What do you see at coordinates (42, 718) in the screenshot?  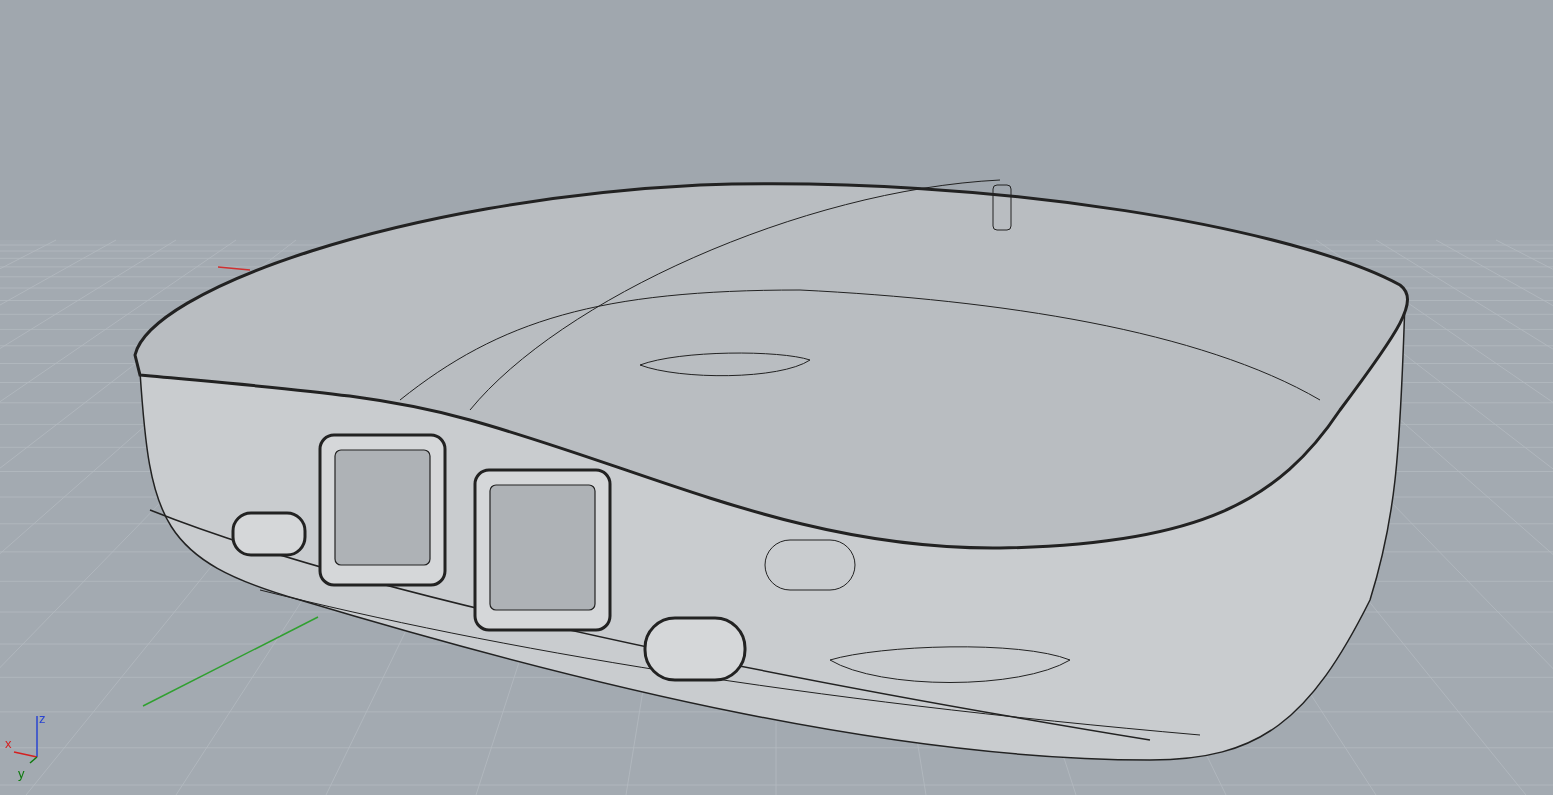 I see `axis-label: z` at bounding box center [42, 718].